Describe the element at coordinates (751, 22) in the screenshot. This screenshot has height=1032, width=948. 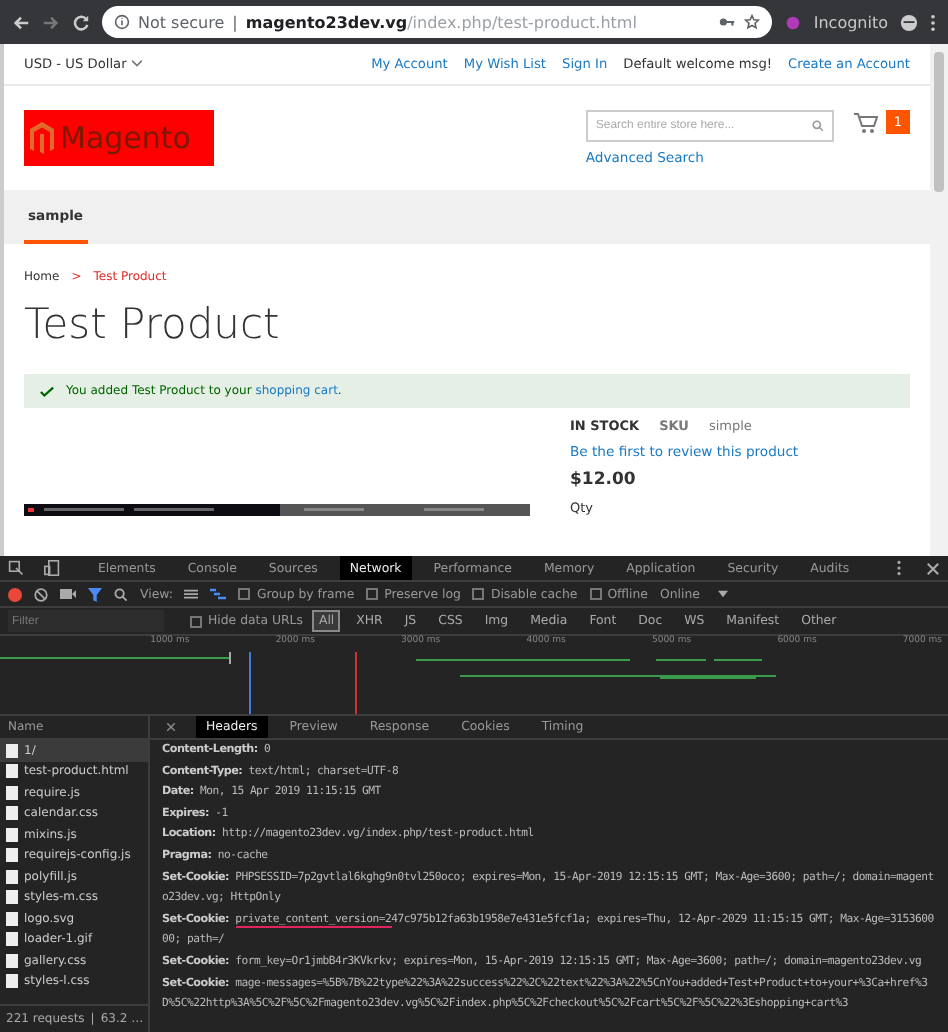
I see `star-icon` at that location.